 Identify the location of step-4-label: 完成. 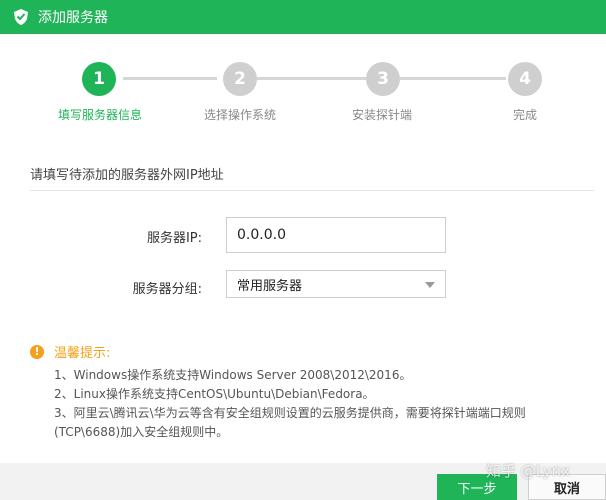
(524, 115).